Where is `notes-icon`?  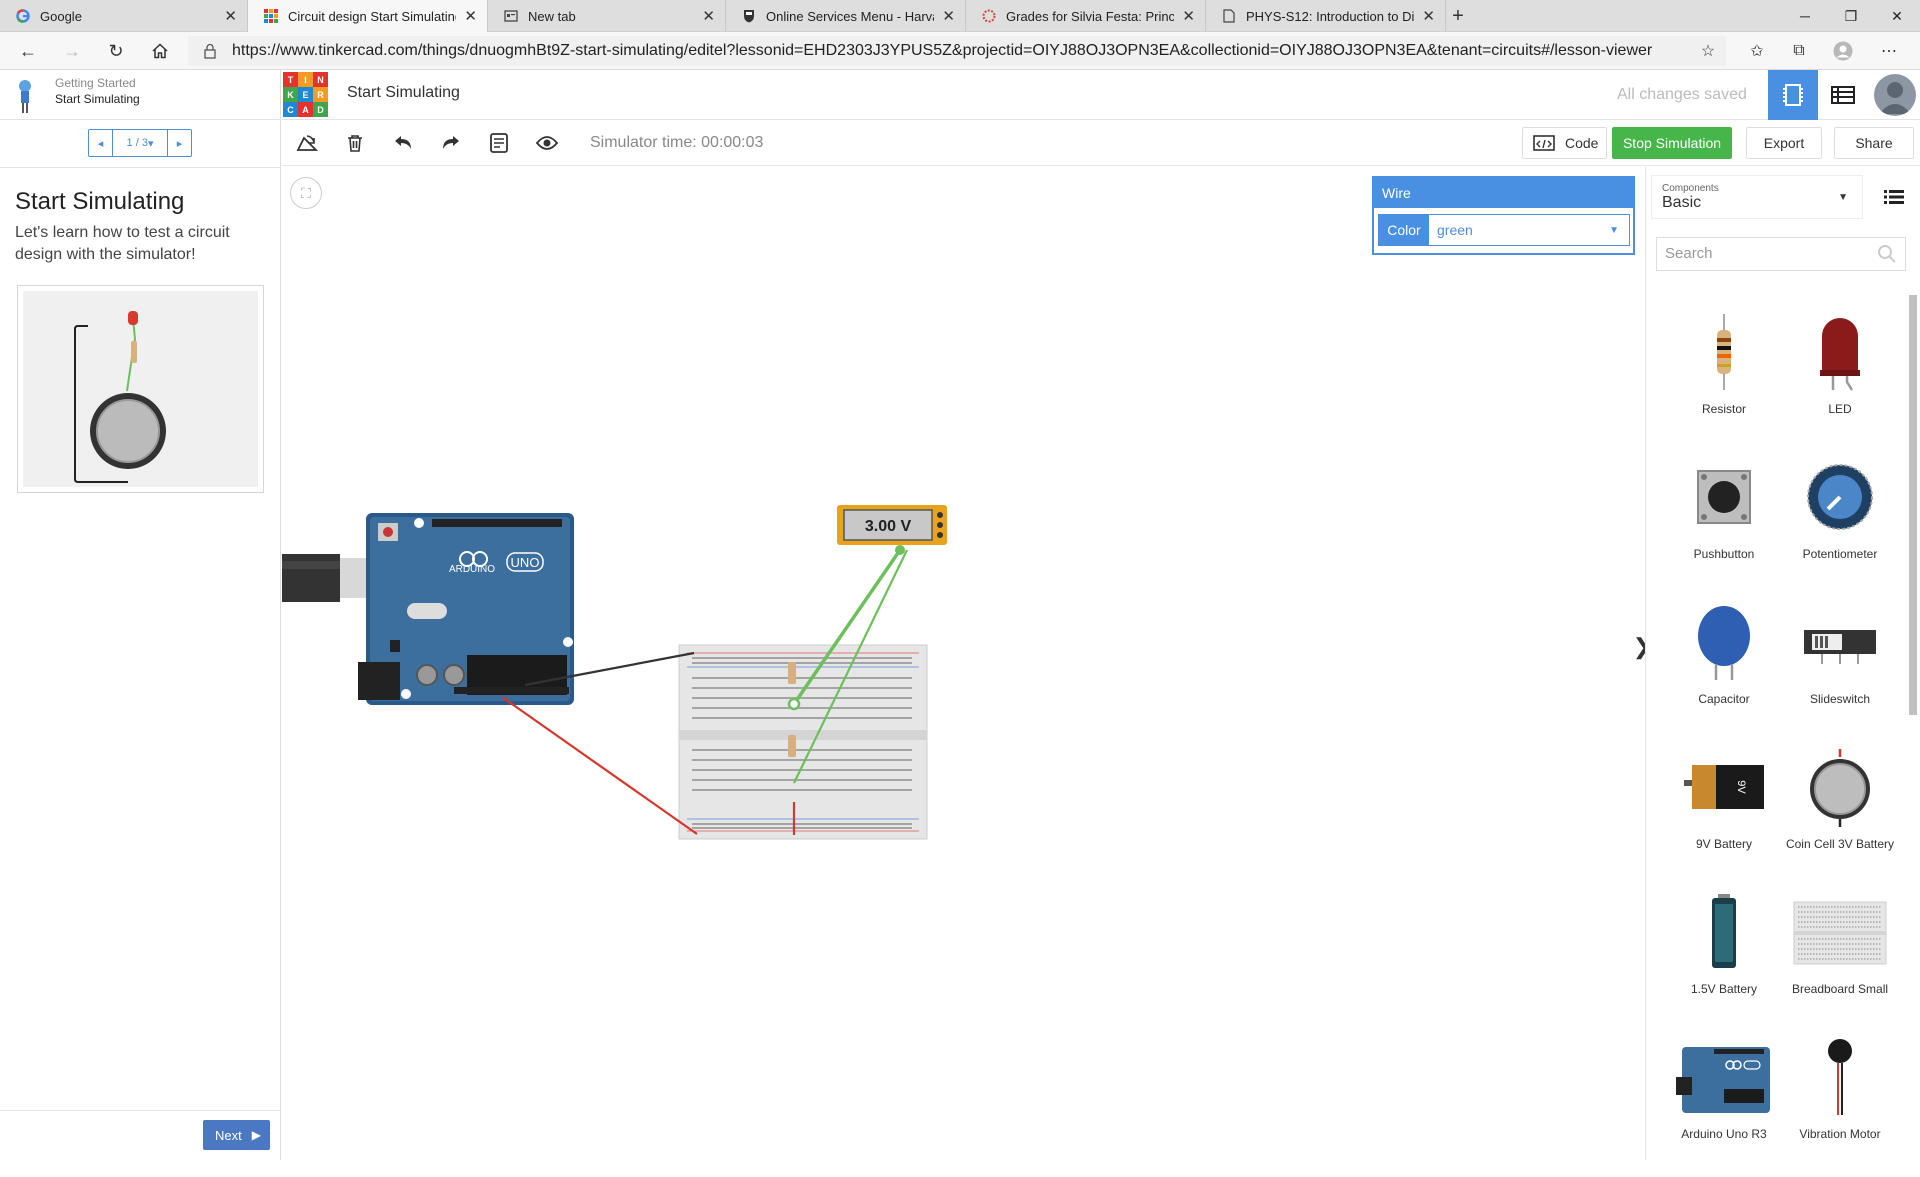
notes-icon is located at coordinates (499, 143).